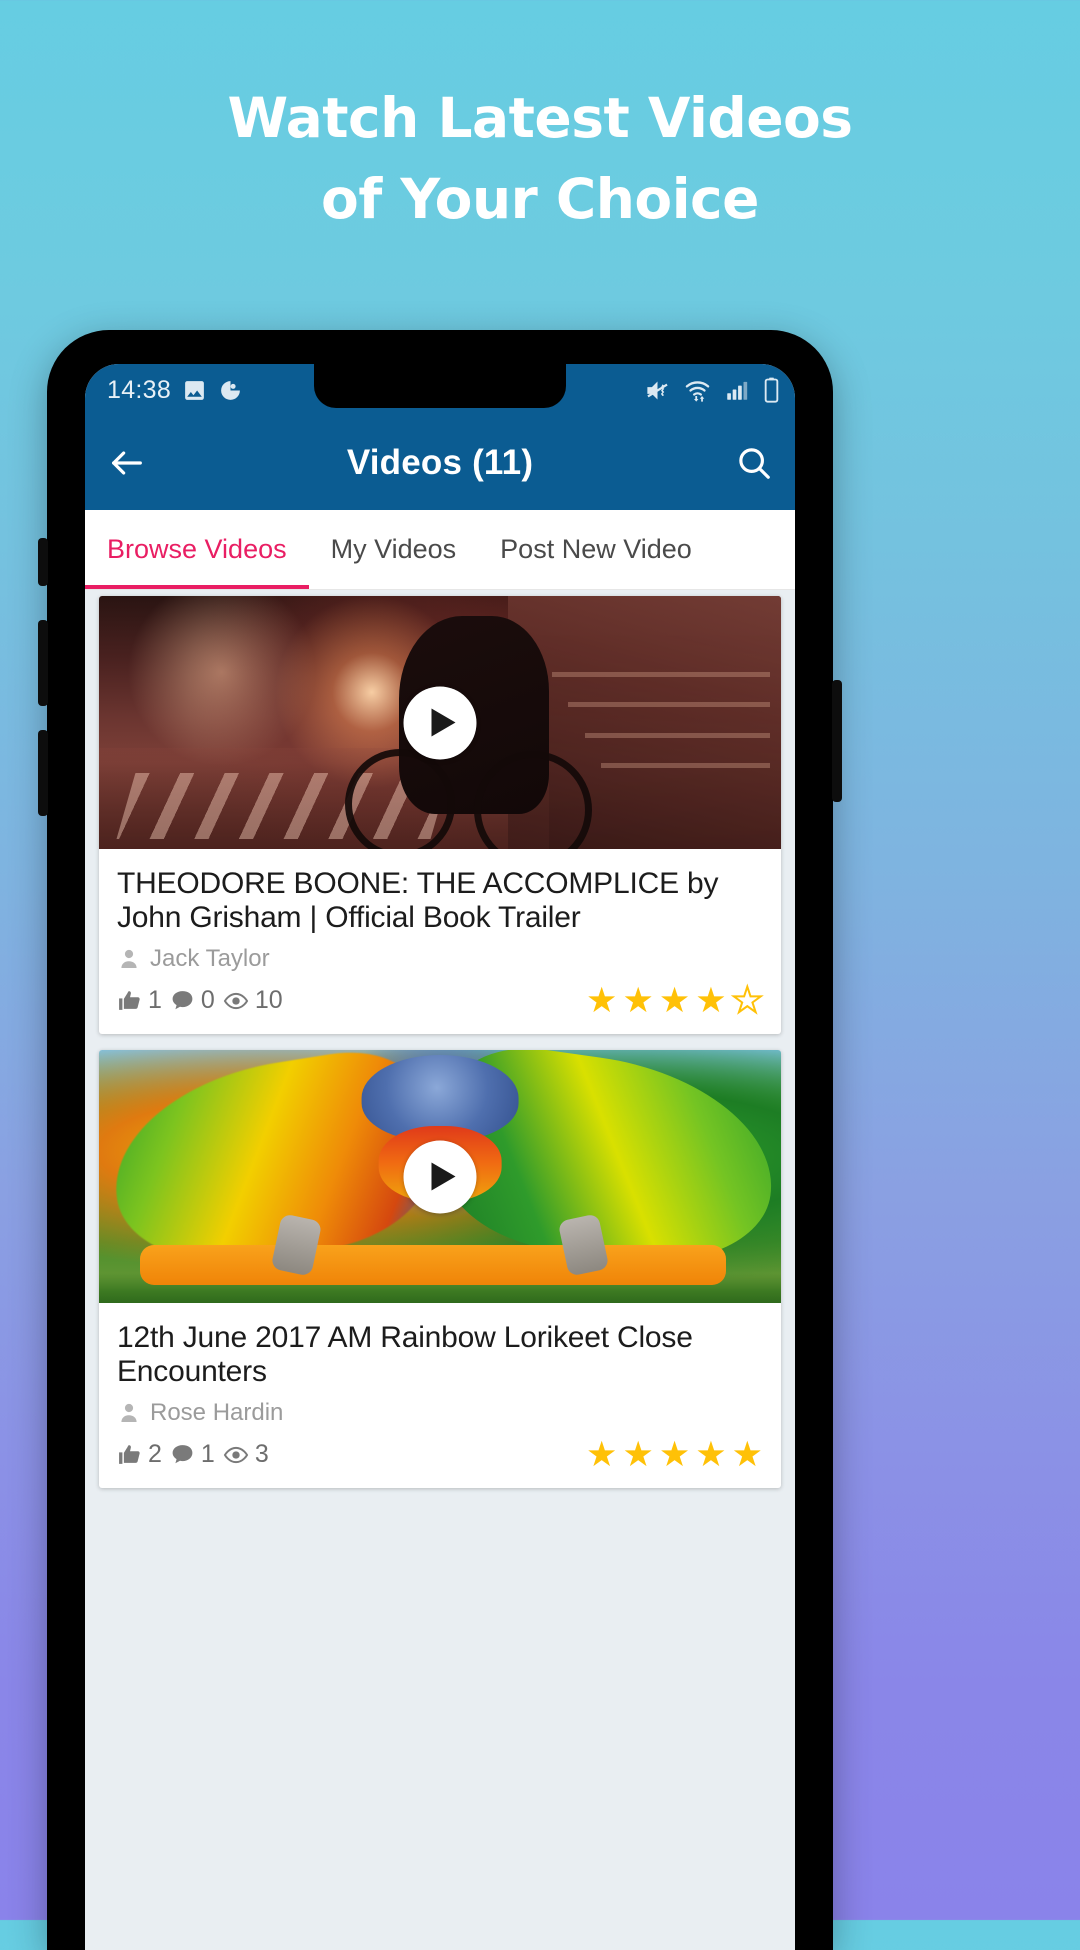 This screenshot has width=1080, height=1950. I want to click on comment-count: 0, so click(207, 1000).